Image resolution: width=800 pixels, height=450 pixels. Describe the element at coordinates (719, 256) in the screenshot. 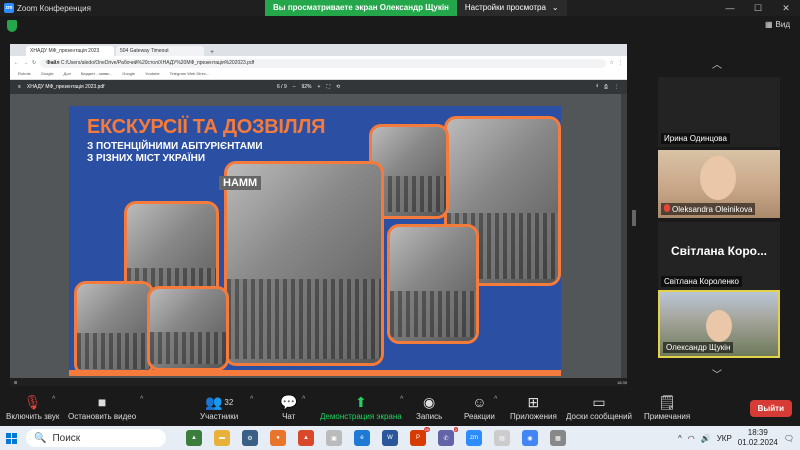

I see `participant-tile: Світлана Коро... Світлана Короленко` at that location.